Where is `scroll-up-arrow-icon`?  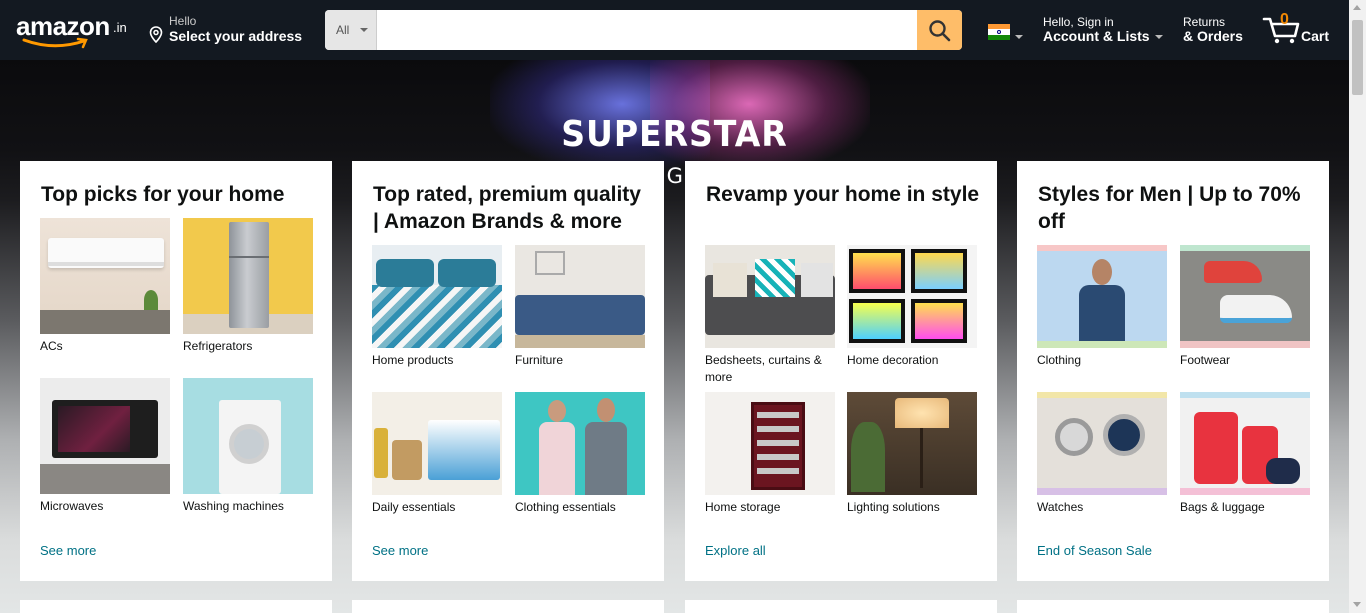 scroll-up-arrow-icon is located at coordinates (1357, 7).